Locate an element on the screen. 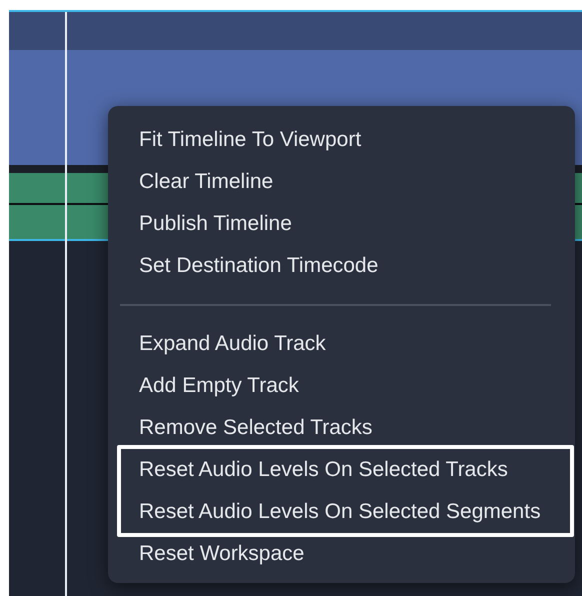  menu-item: Publish Timeline is located at coordinates (341, 224).